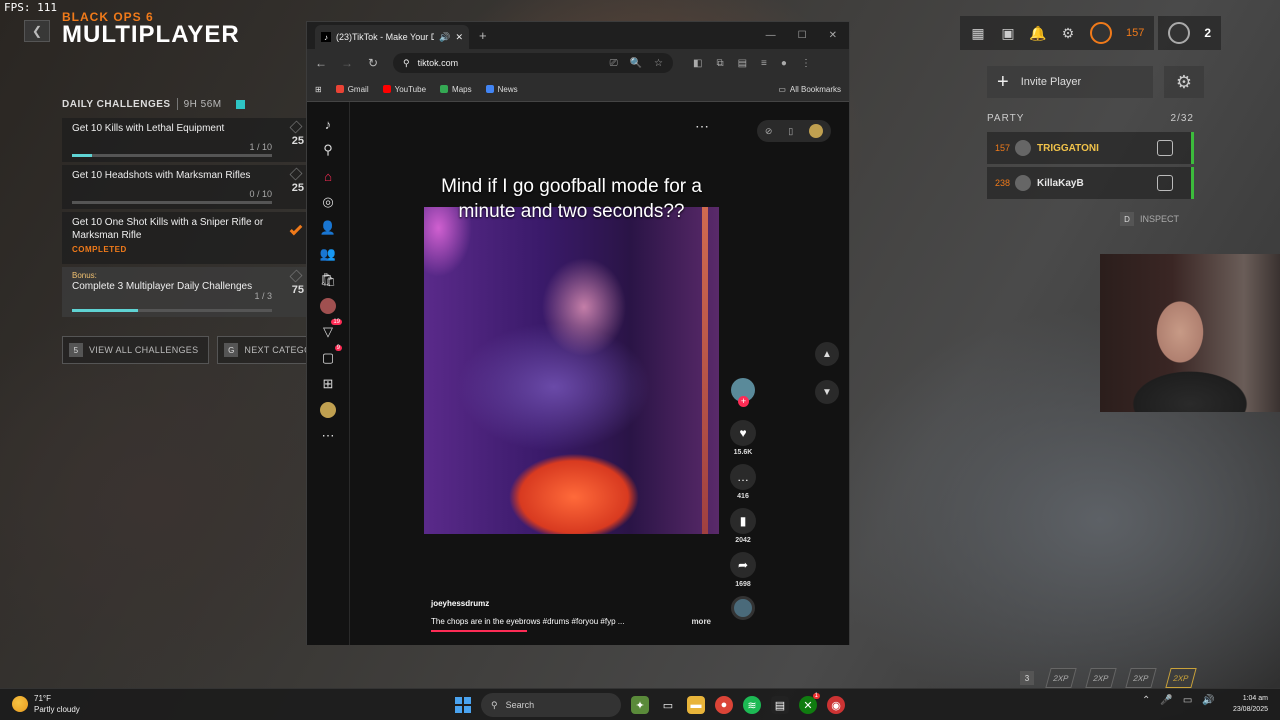  What do you see at coordinates (321, 63) in the screenshot?
I see `back-arrow-icon: ←` at bounding box center [321, 63].